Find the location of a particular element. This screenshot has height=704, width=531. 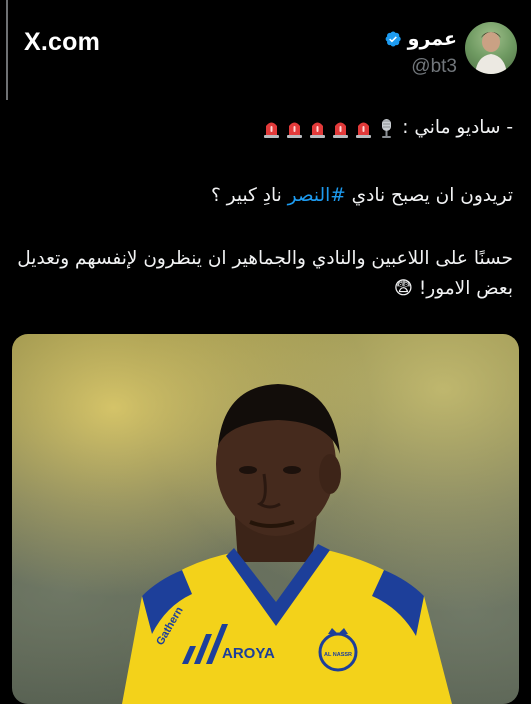

jersey-sponsor: AROYA is located at coordinates (248, 653).